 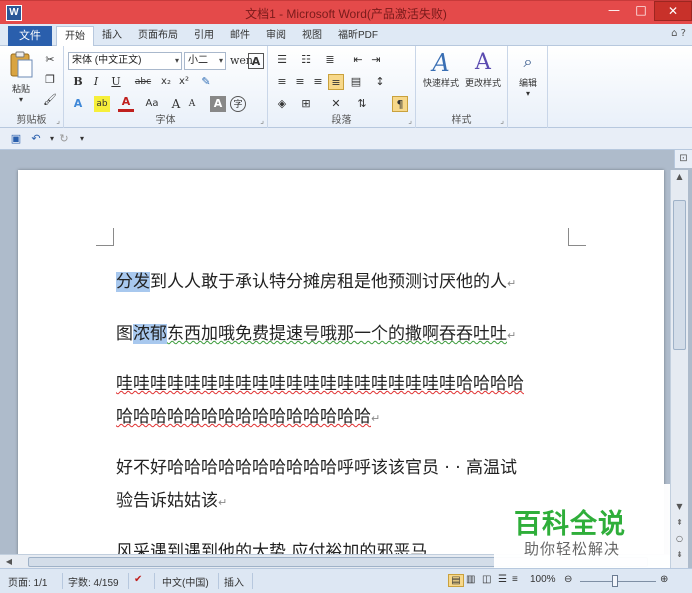 What do you see at coordinates (470, 579) in the screenshot?
I see `full-screen-reading-icon: ▥` at bounding box center [470, 579].